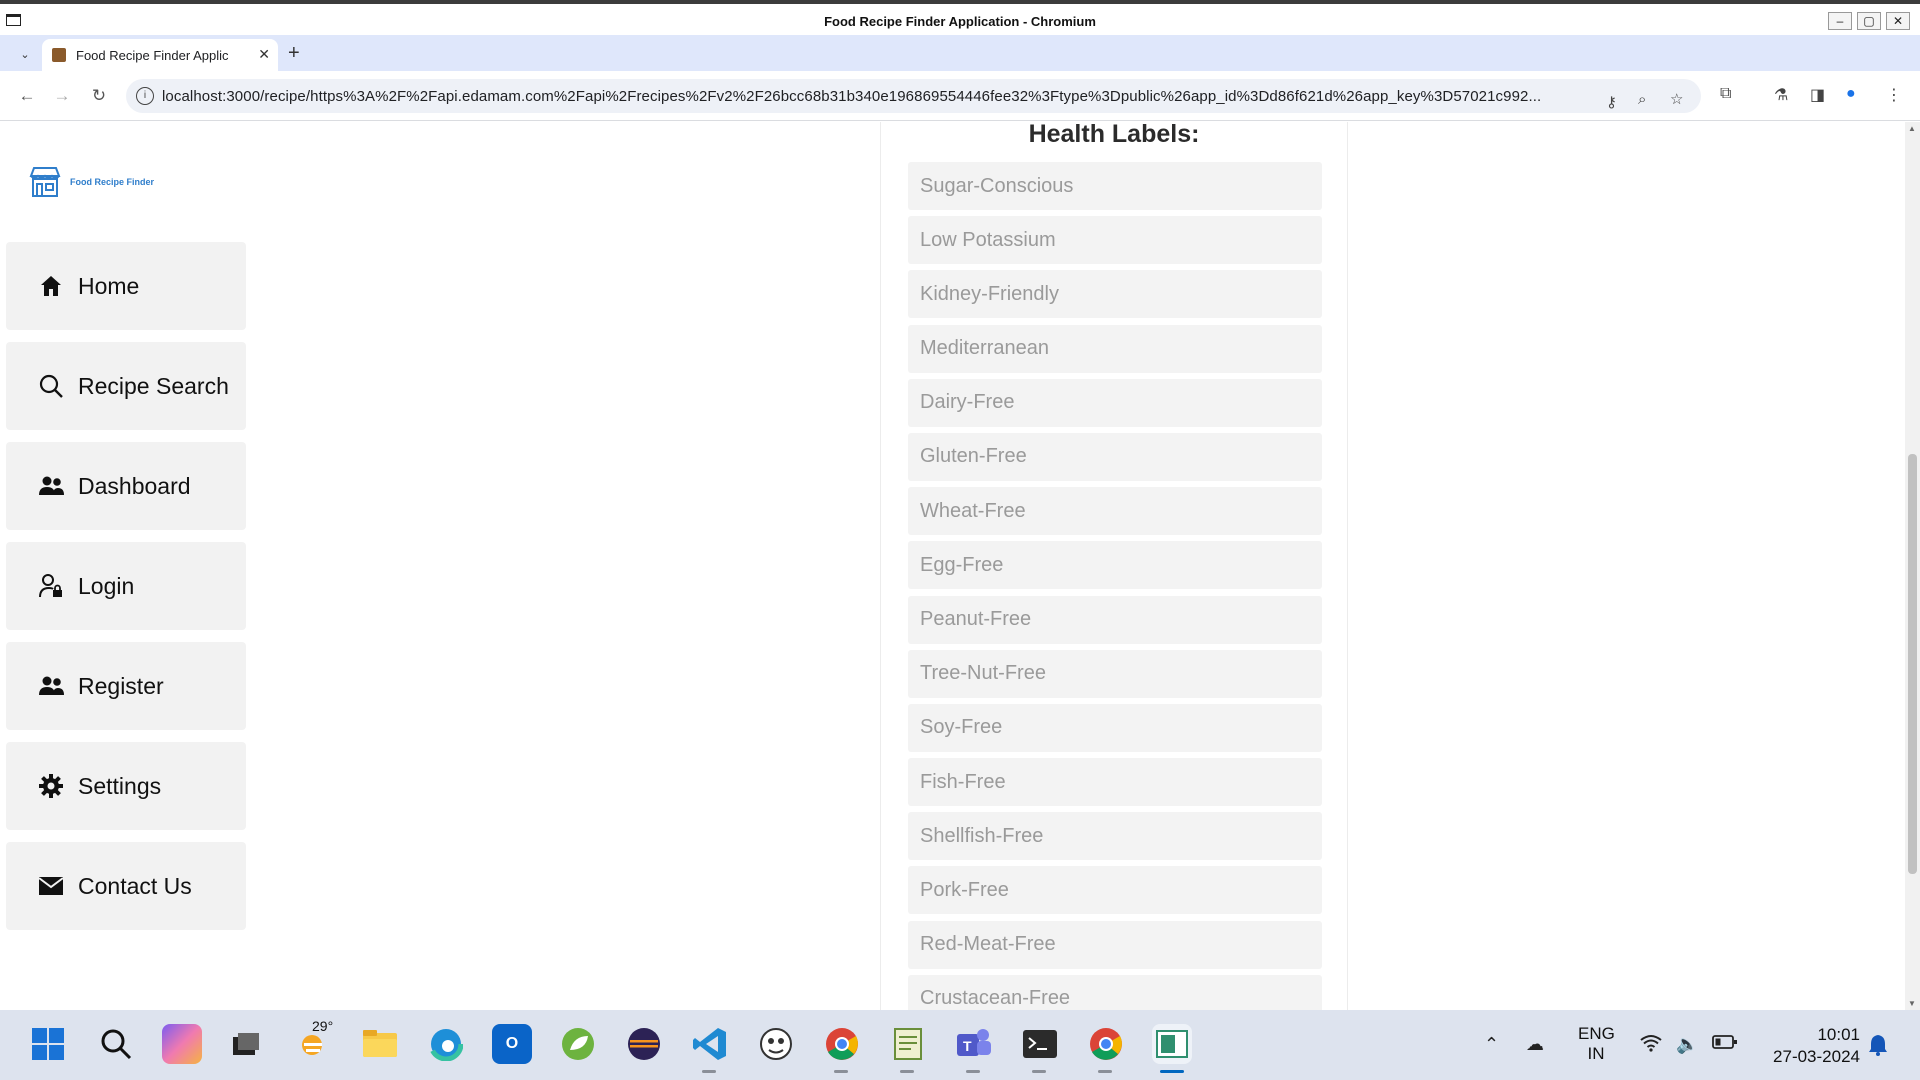 This screenshot has width=1920, height=1080. Describe the element at coordinates (116, 1044) in the screenshot. I see `taskbar-search-icon` at that location.